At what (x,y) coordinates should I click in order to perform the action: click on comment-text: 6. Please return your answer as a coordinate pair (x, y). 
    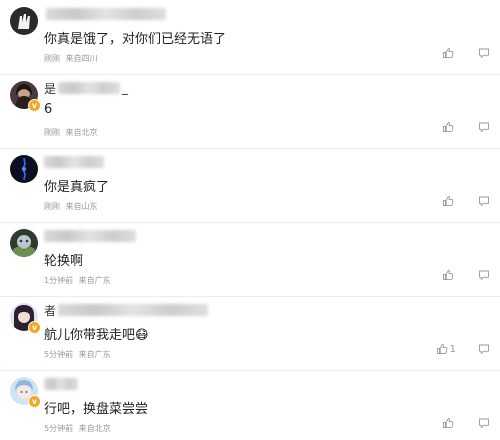
    Looking at the image, I should click on (48, 109).